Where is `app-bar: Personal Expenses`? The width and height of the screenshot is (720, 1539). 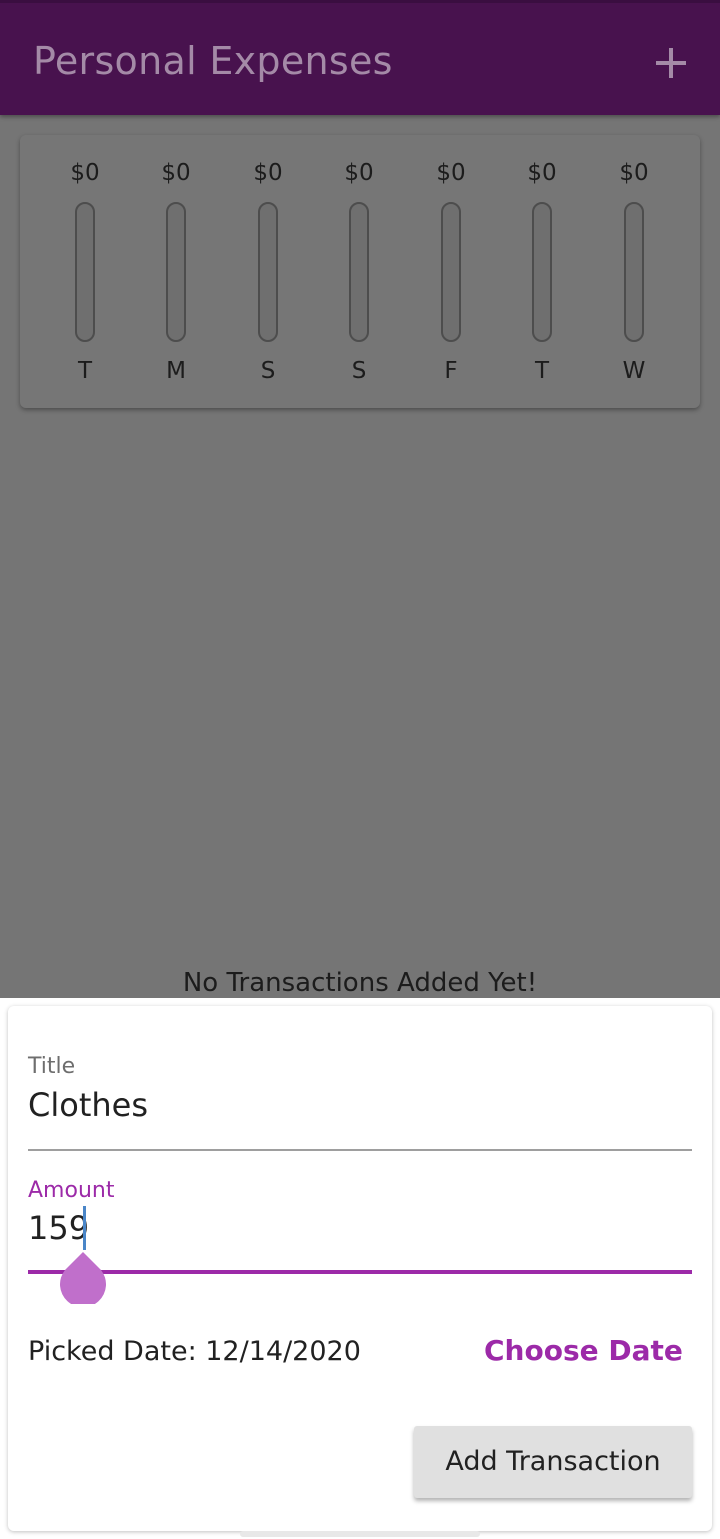
app-bar: Personal Expenses is located at coordinates (360, 57).